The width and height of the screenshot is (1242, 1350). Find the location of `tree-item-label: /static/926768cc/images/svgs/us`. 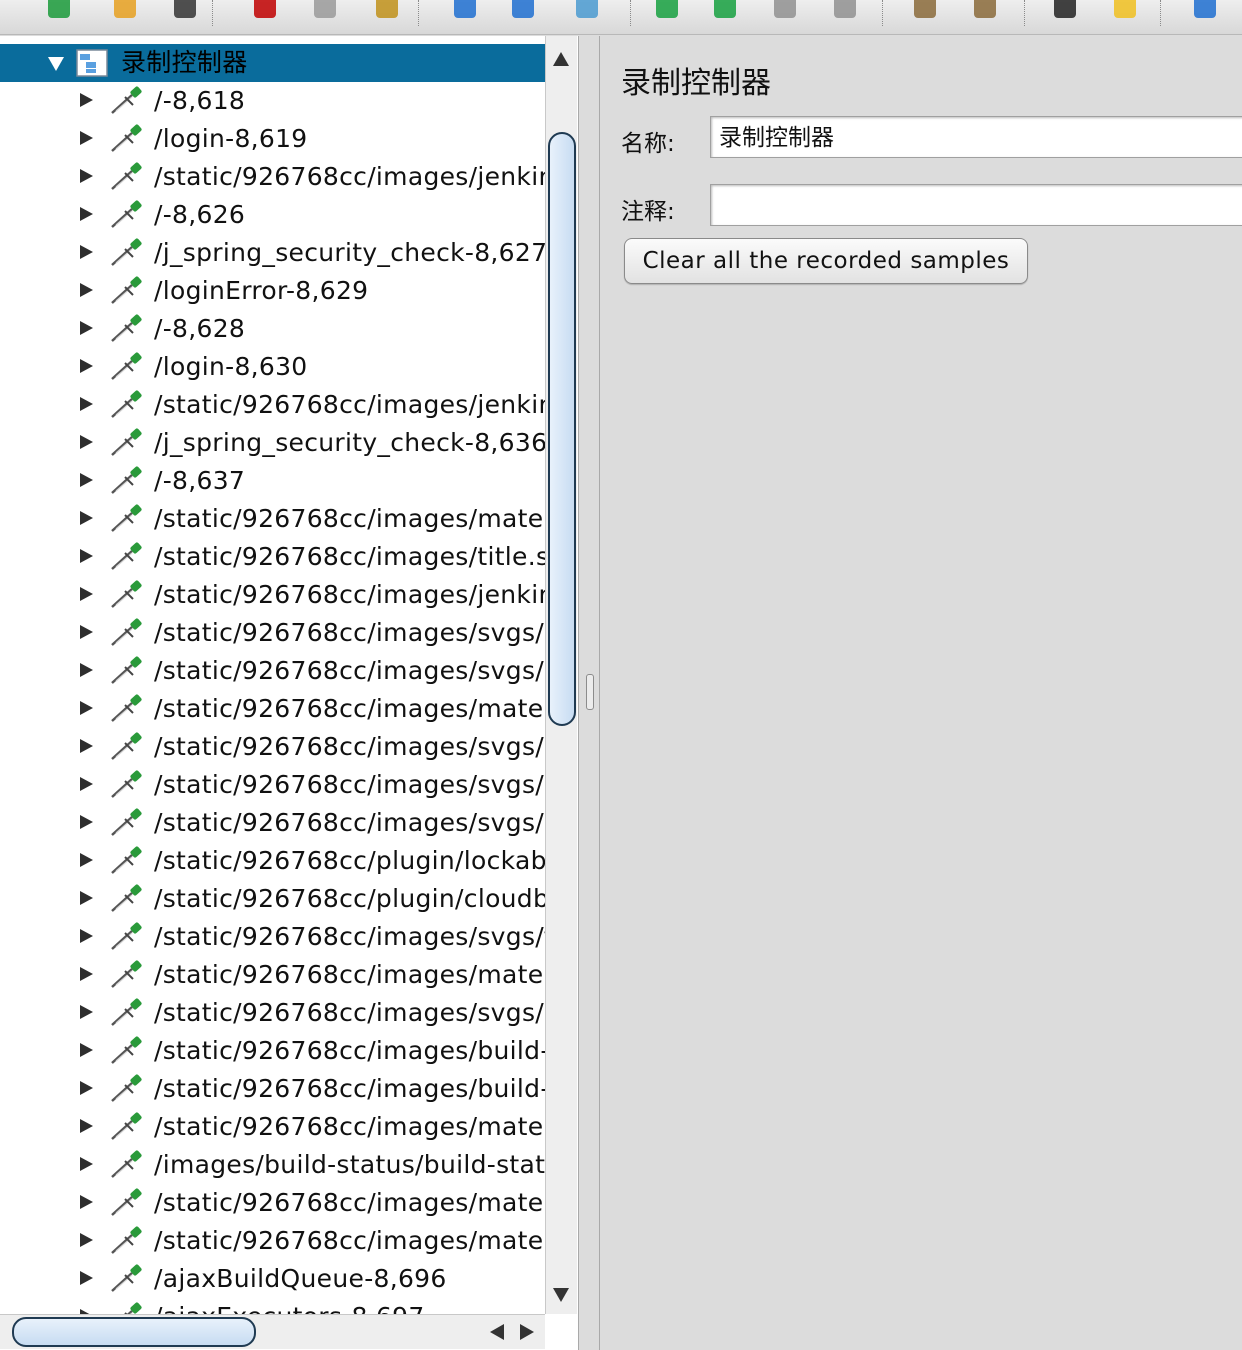

tree-item-label: /static/926768cc/images/svgs/us is located at coordinates (349, 784).